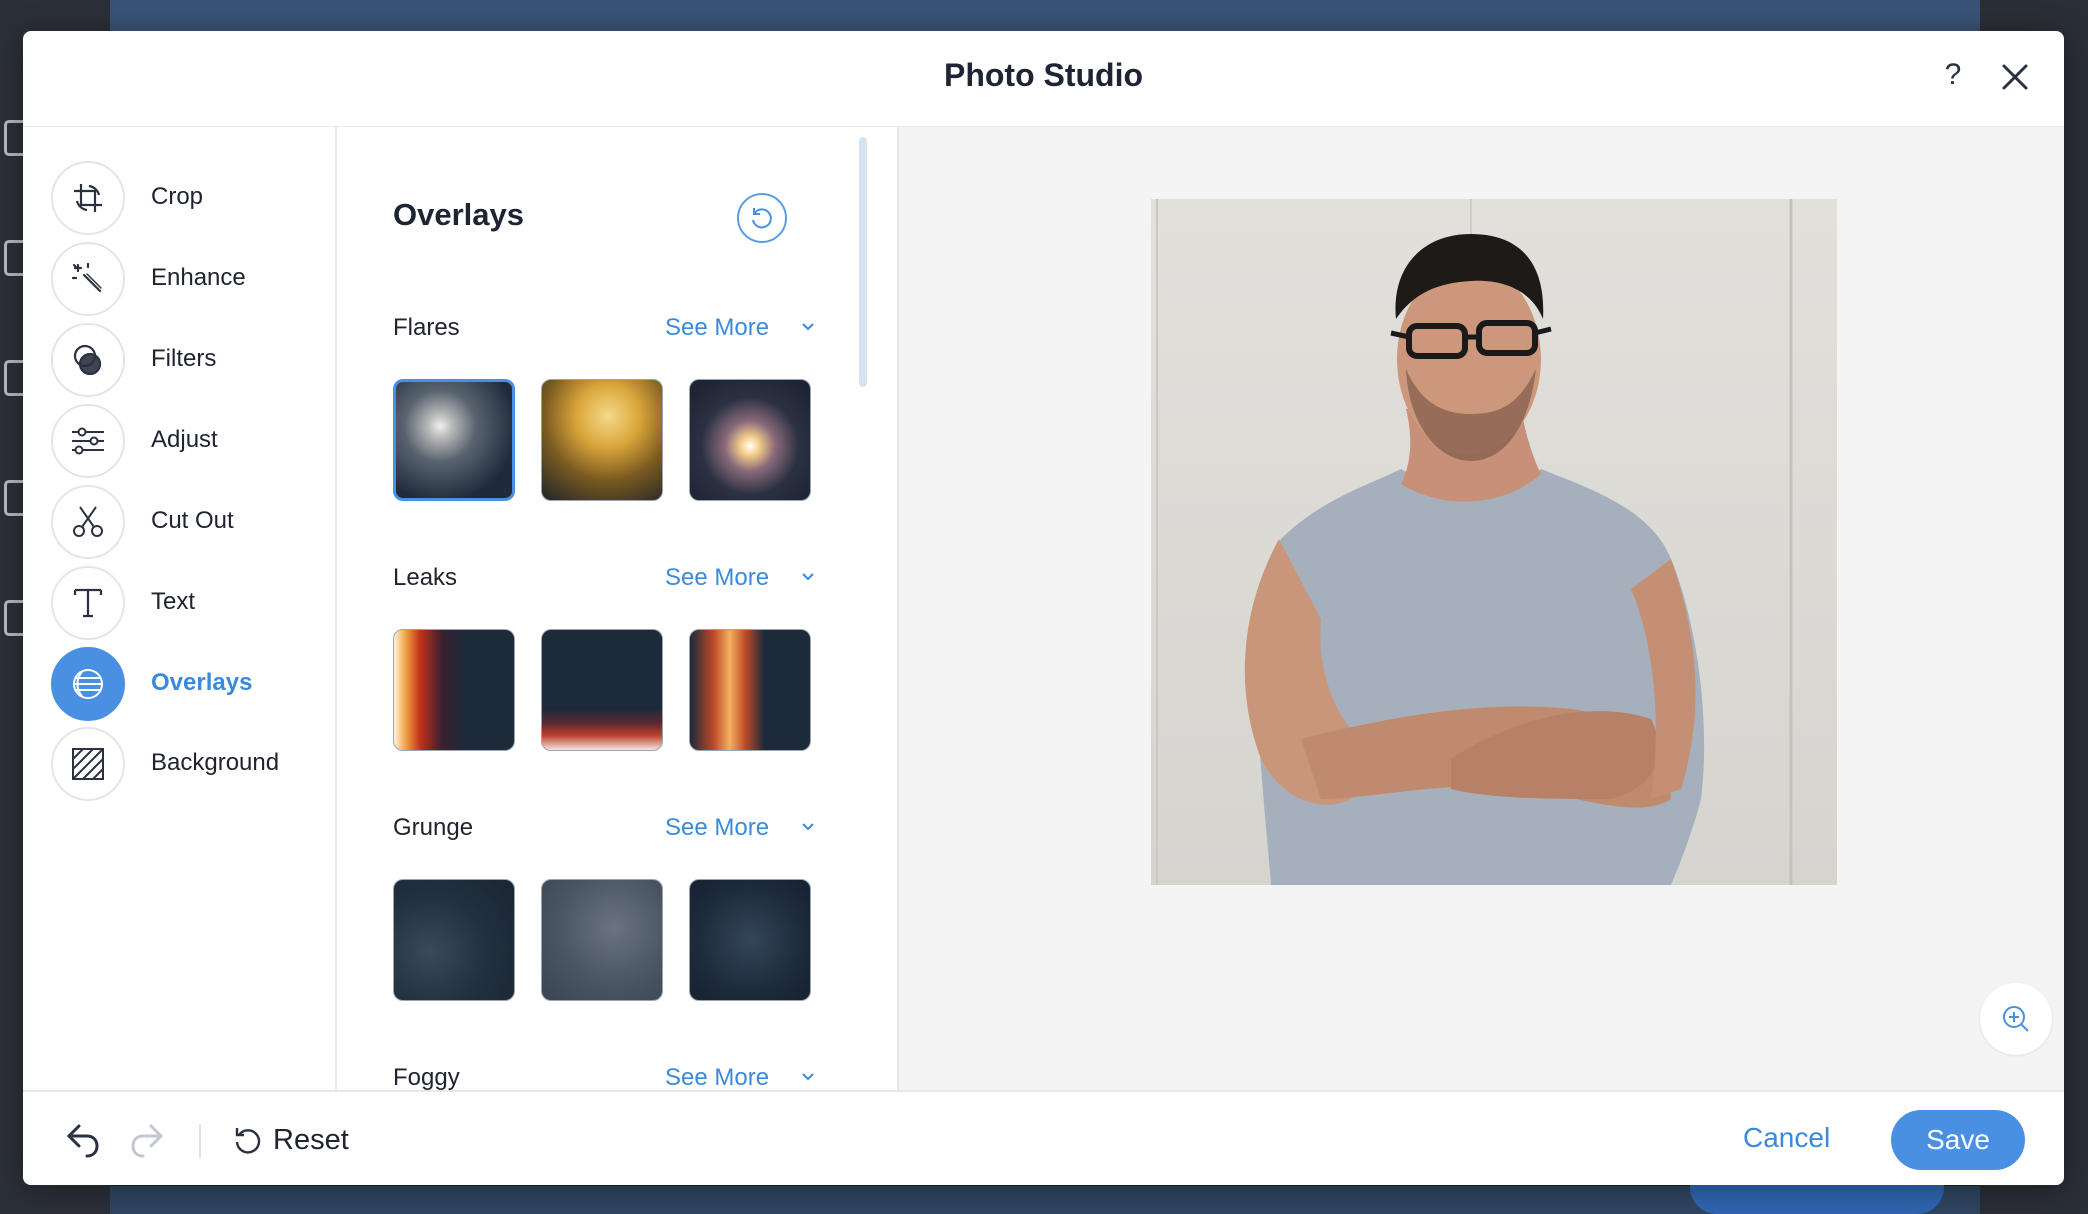  I want to click on see-more-flares: See More, so click(739, 328).